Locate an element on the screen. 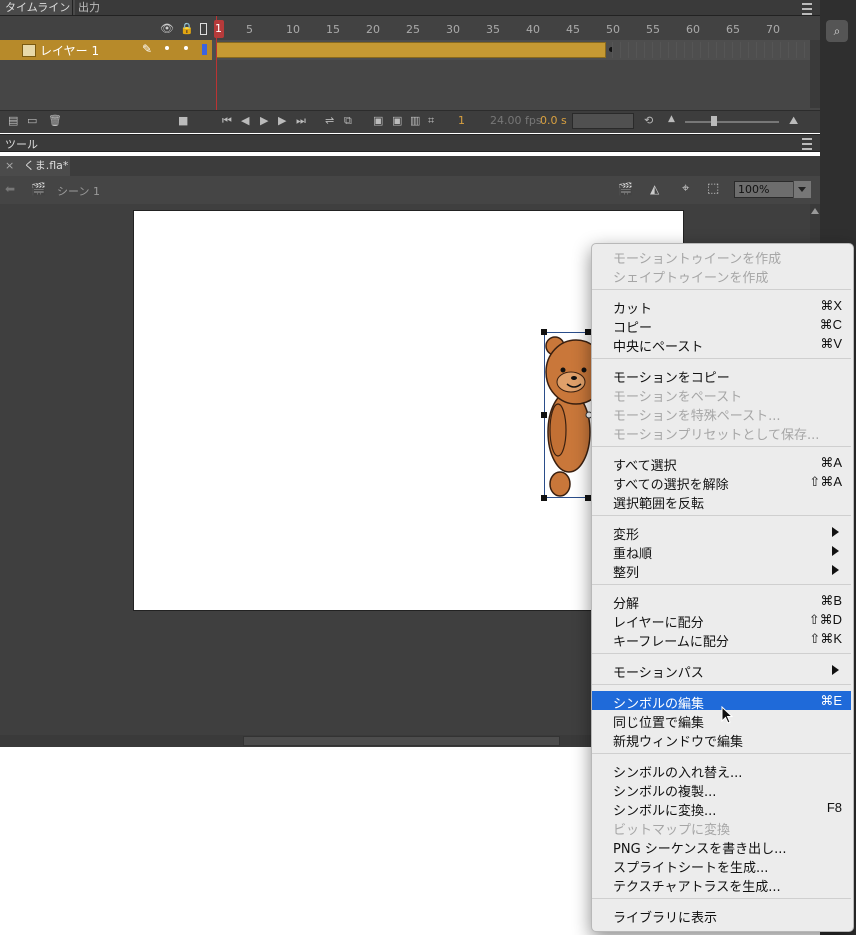 The width and height of the screenshot is (856, 935). frame-number: 50 is located at coordinates (613, 29).